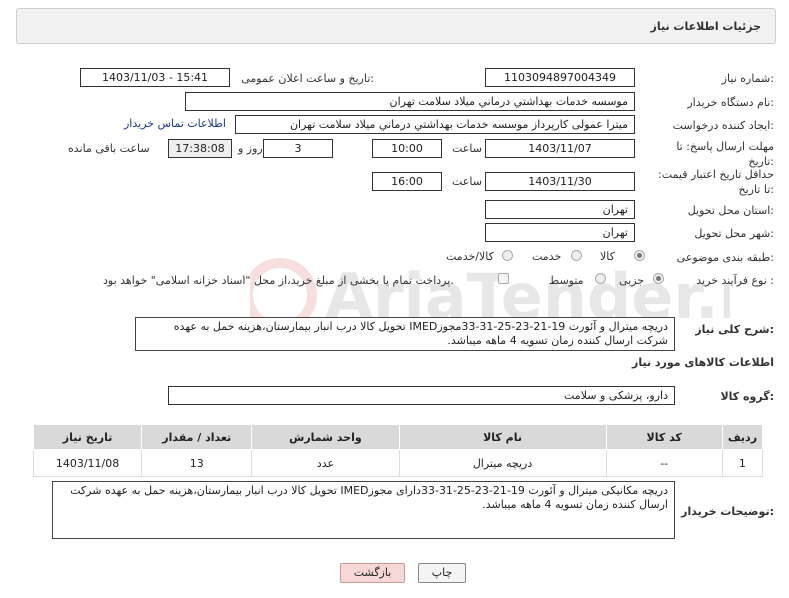 Image resolution: width=789 pixels, height=598 pixels. Describe the element at coordinates (175, 123) in the screenshot. I see `buyer-contact-link: اطلاعات تماس خریدار` at that location.